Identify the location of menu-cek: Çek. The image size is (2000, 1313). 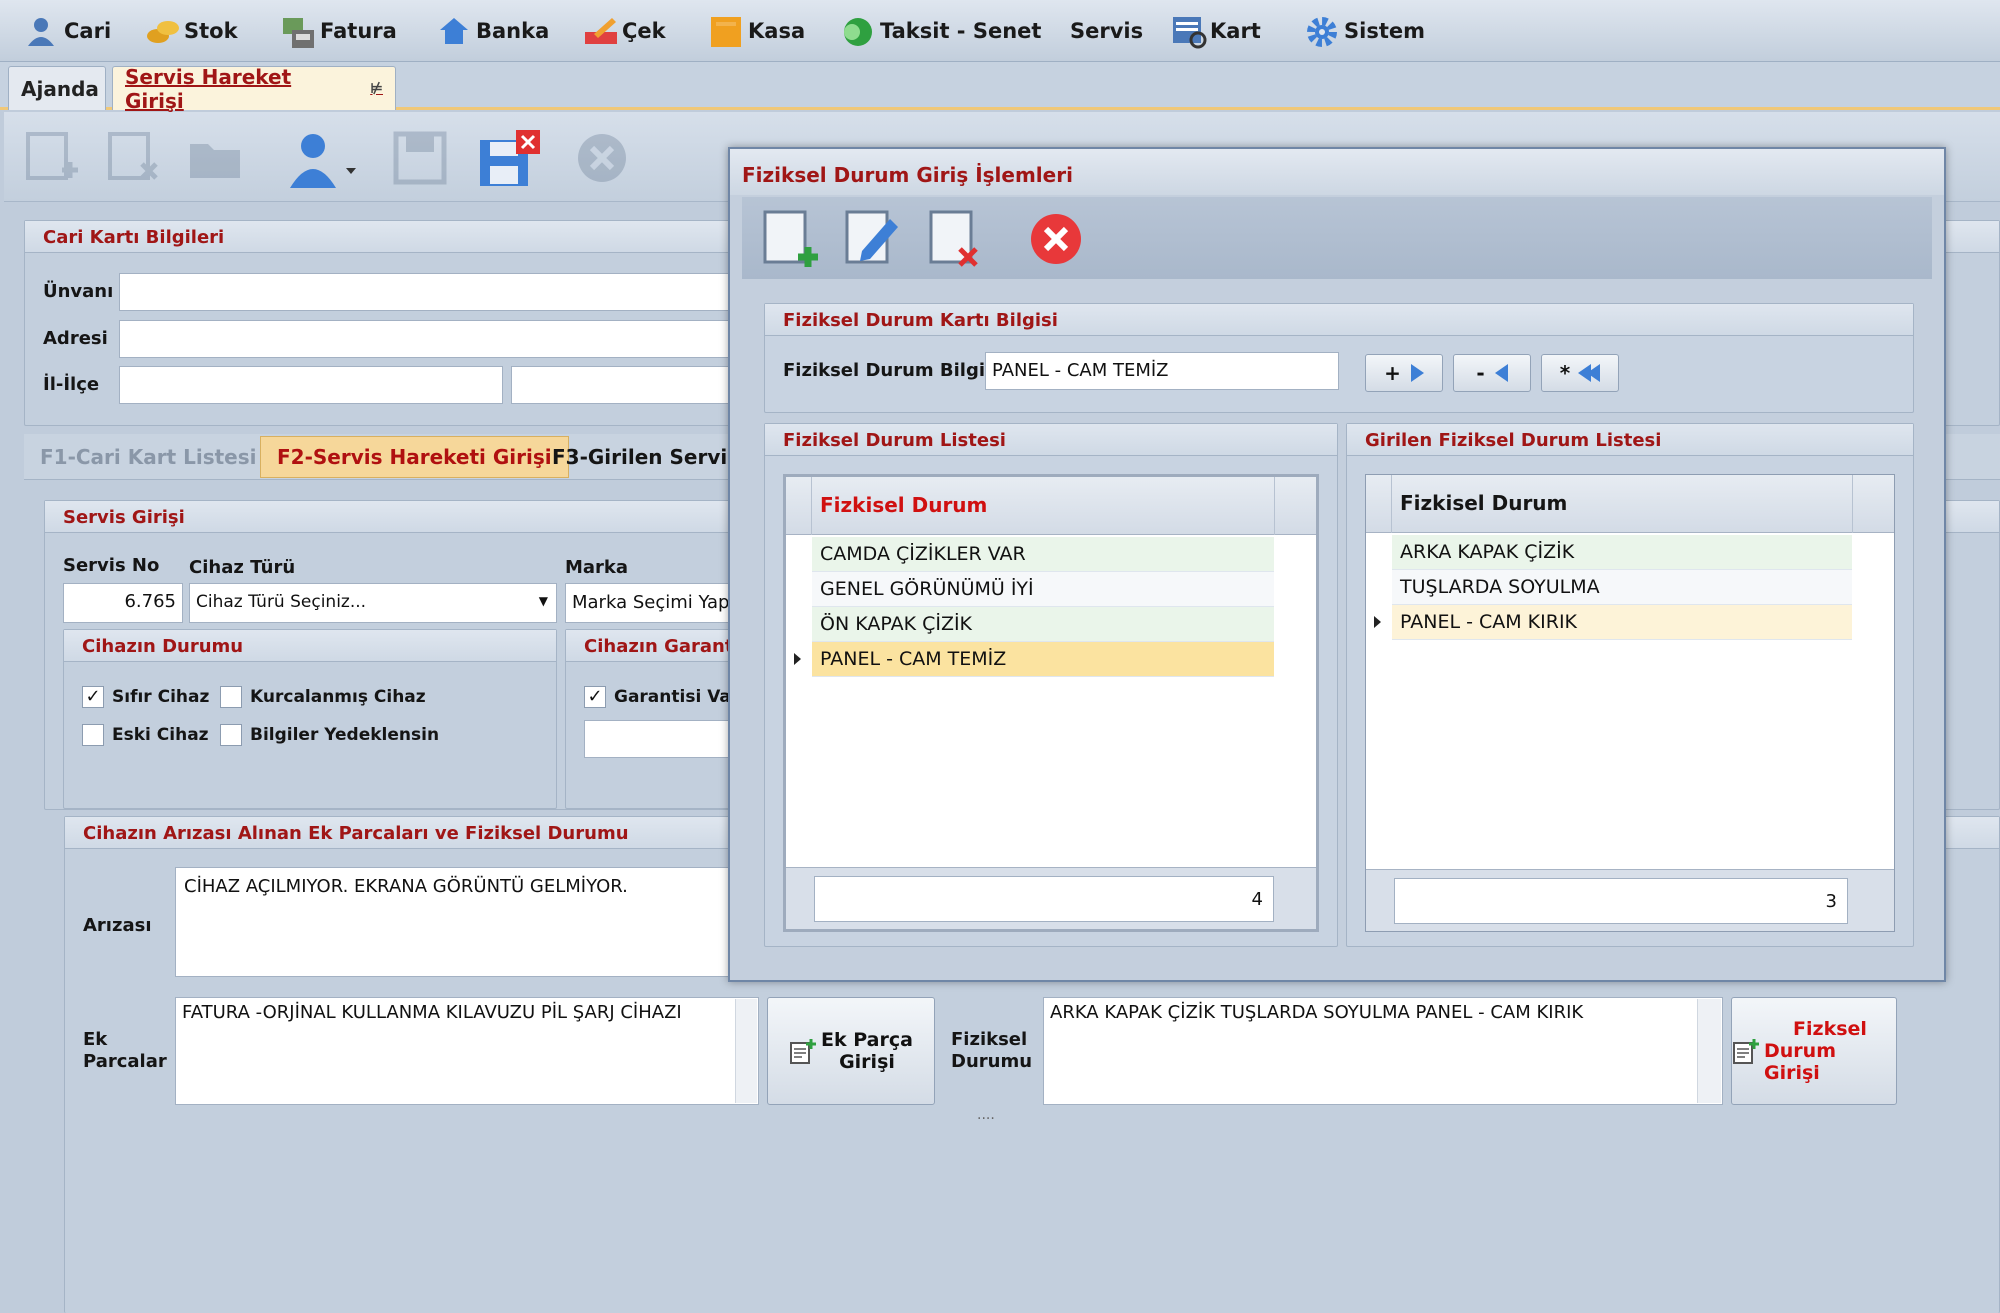
(625, 31).